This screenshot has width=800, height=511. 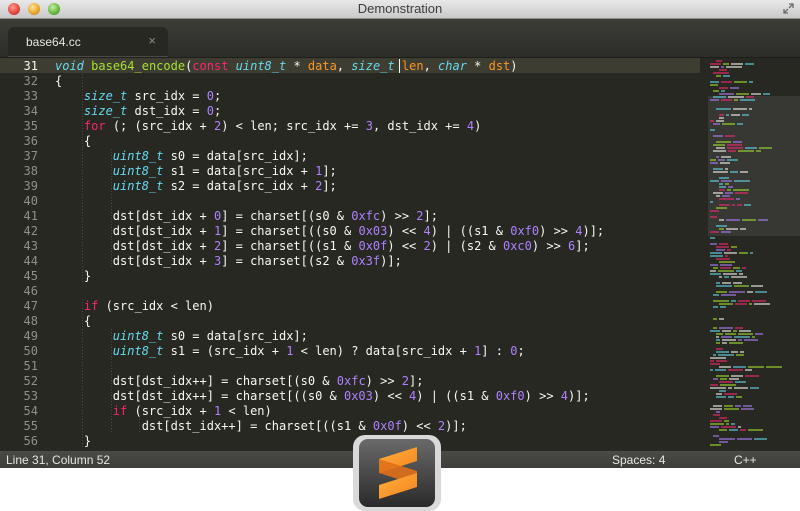 What do you see at coordinates (788, 8) in the screenshot?
I see `fullscreen-icon` at bounding box center [788, 8].